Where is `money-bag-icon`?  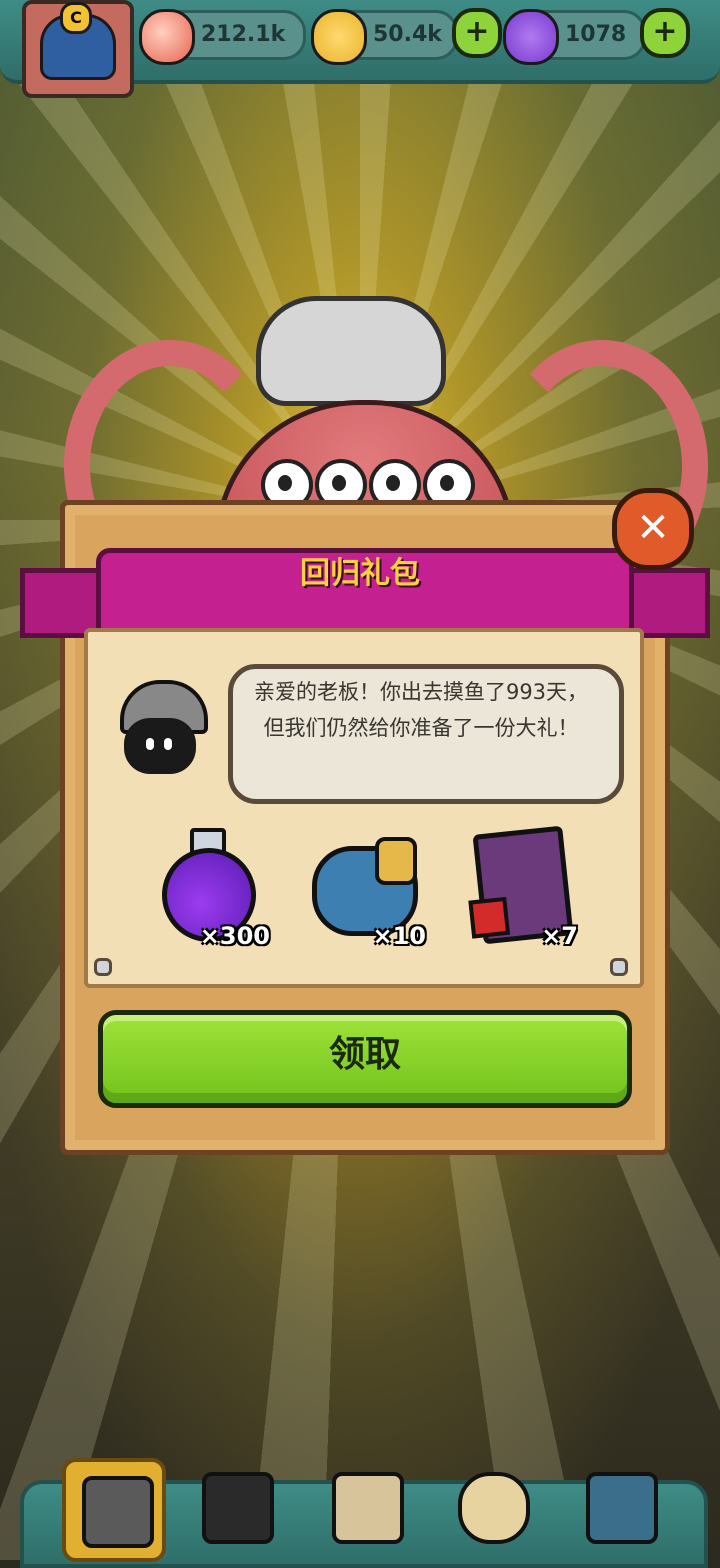
money-bag-icon is located at coordinates (494, 1508).